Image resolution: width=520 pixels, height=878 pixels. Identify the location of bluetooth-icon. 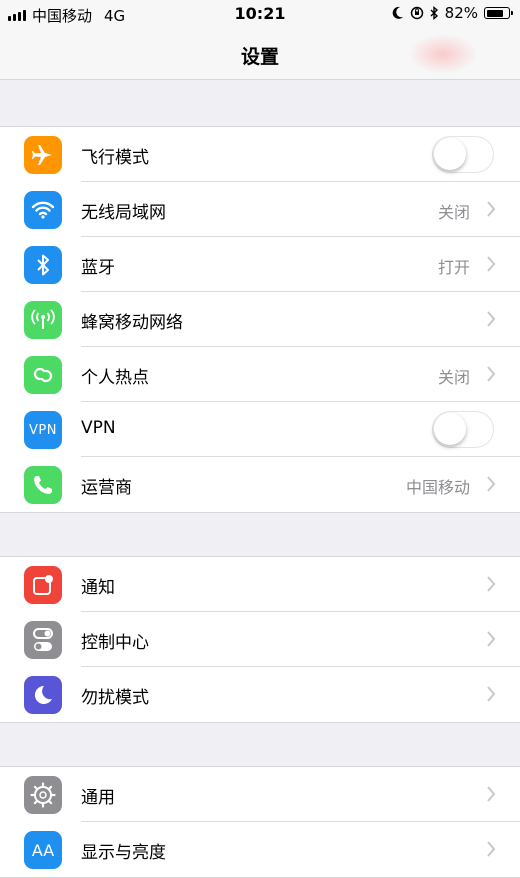
(43, 265).